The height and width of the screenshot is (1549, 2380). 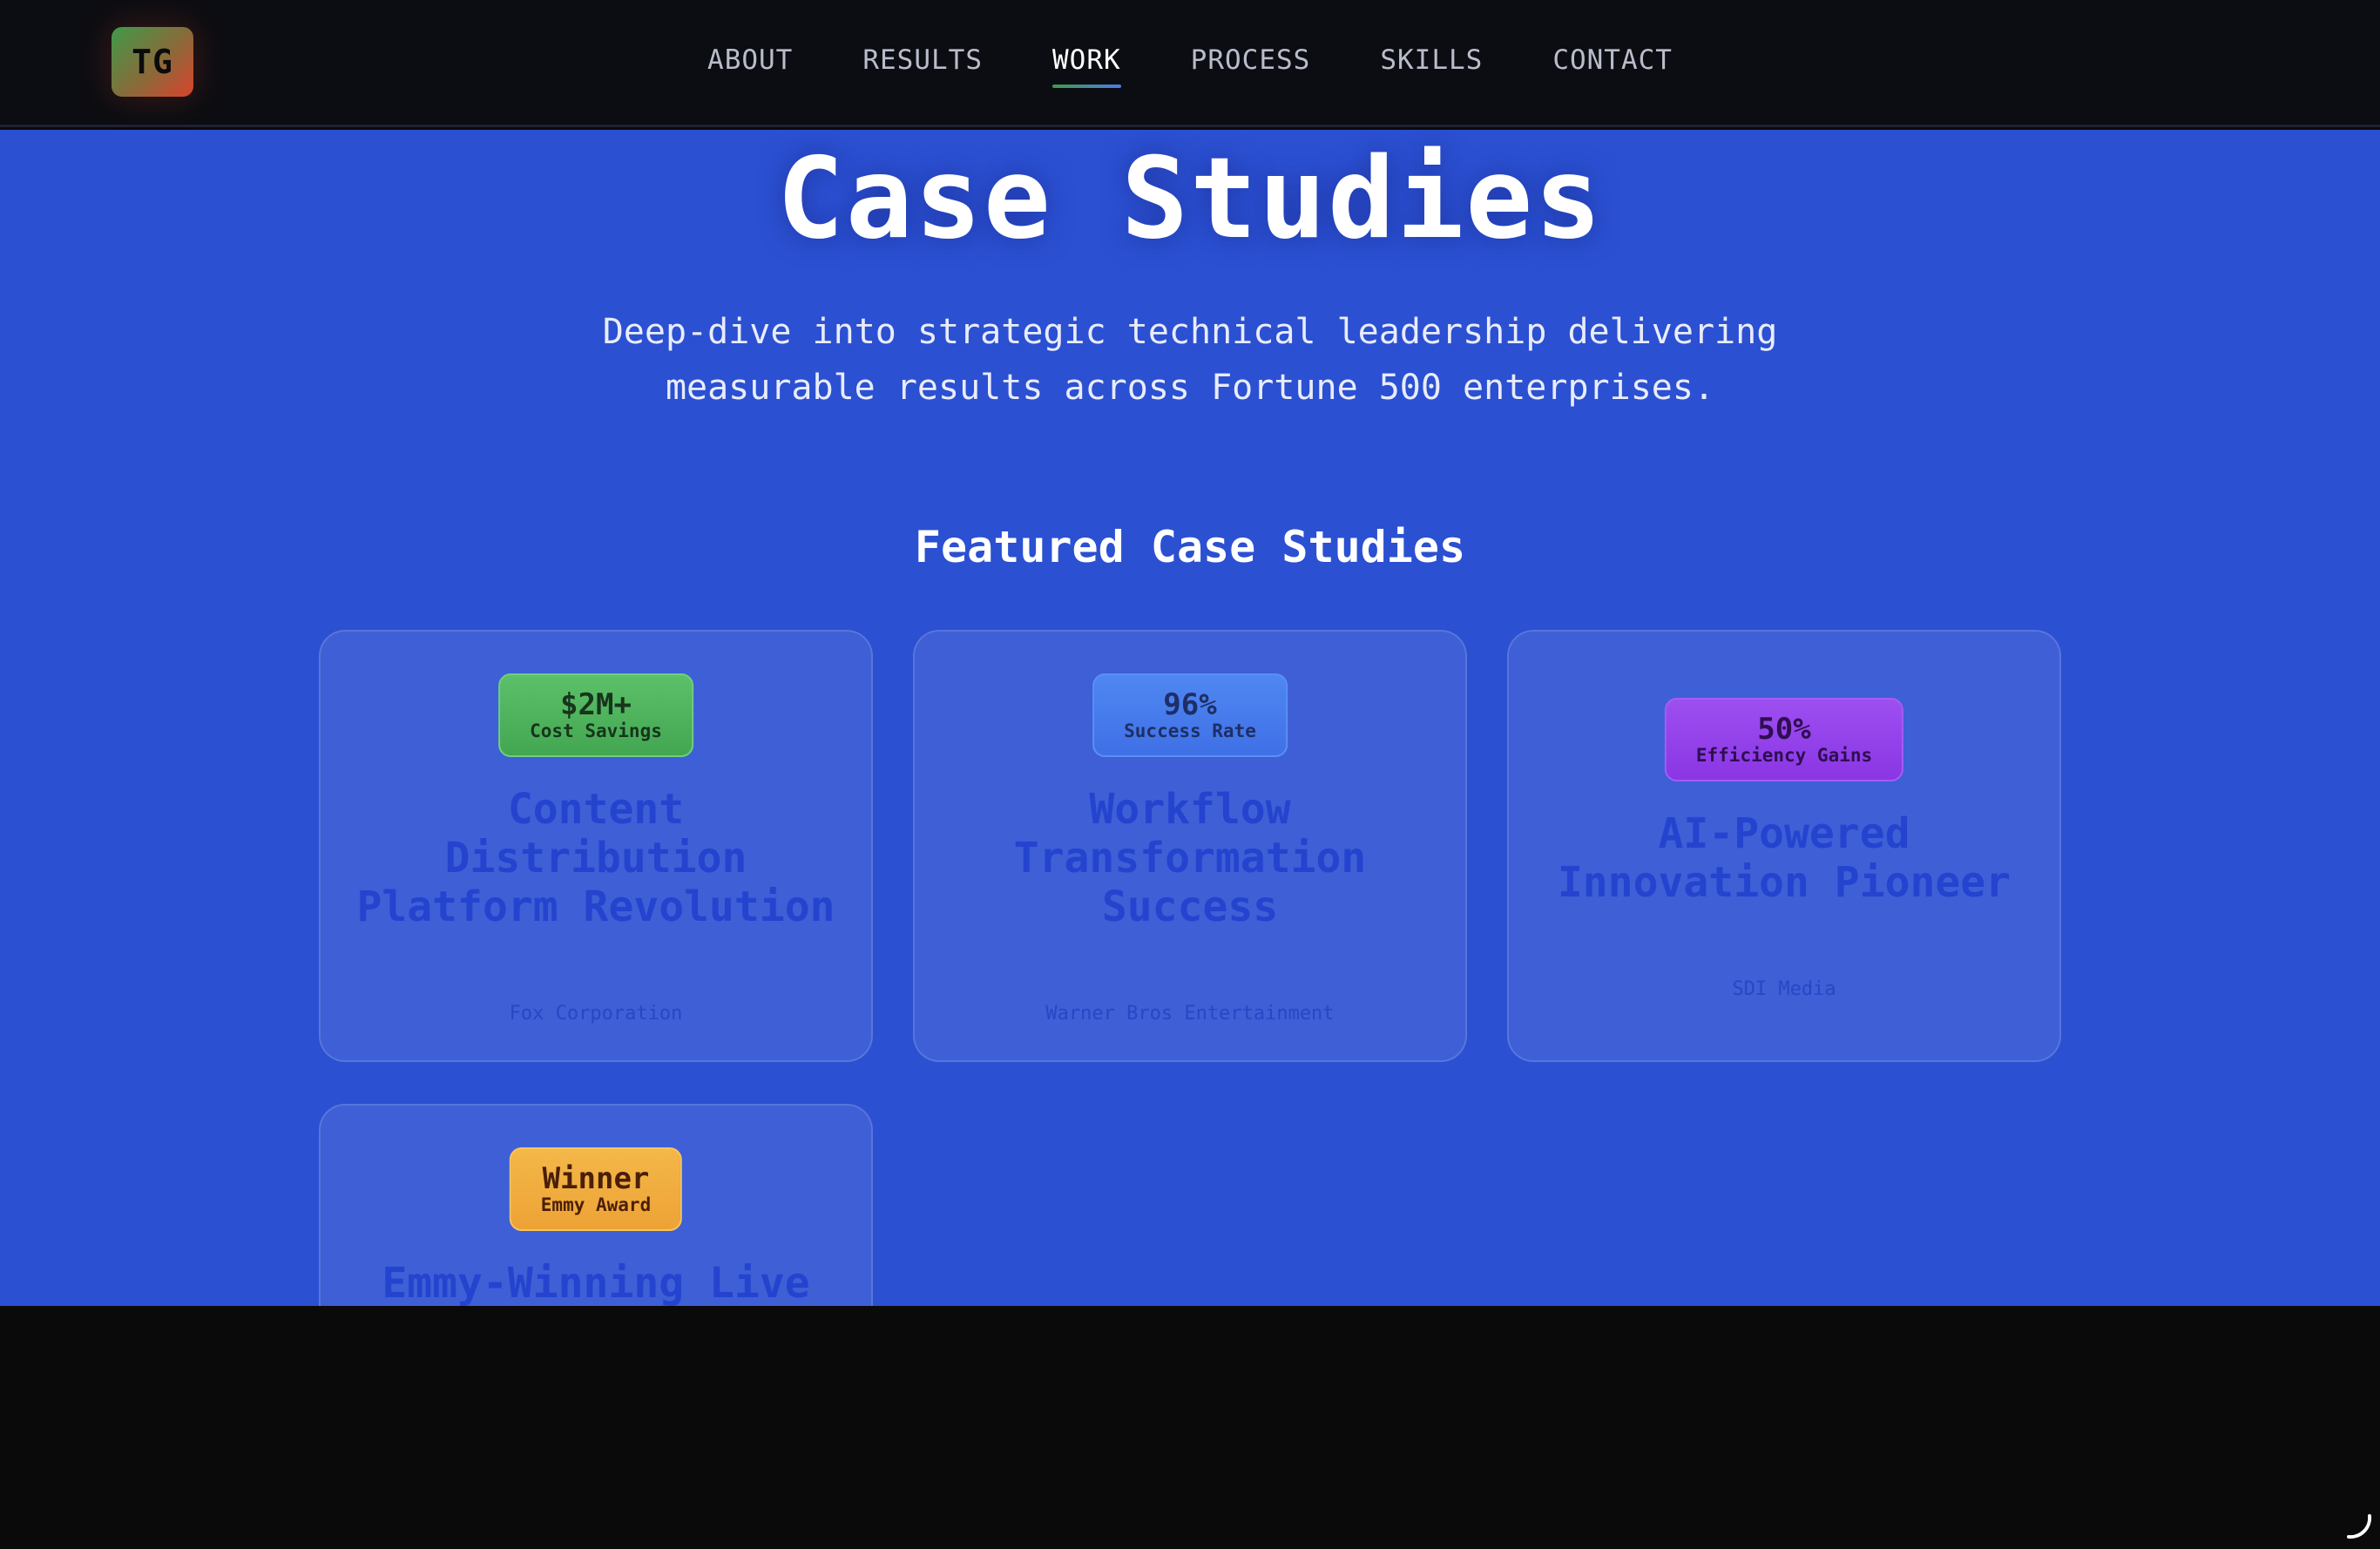 I want to click on card-title-line: Workflow, so click(x=1190, y=809).